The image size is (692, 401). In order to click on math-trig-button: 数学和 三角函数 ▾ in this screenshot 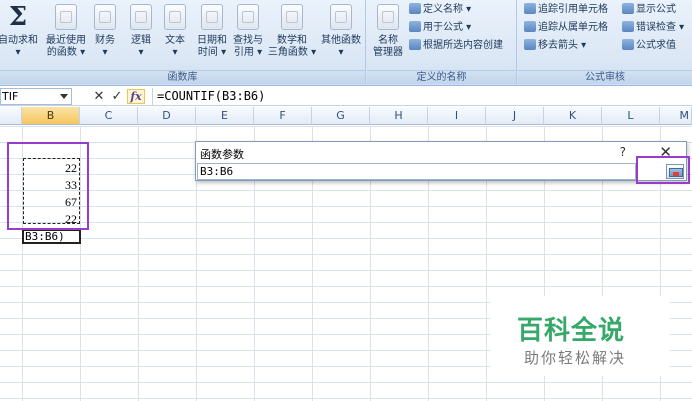, I will do `click(292, 34)`.